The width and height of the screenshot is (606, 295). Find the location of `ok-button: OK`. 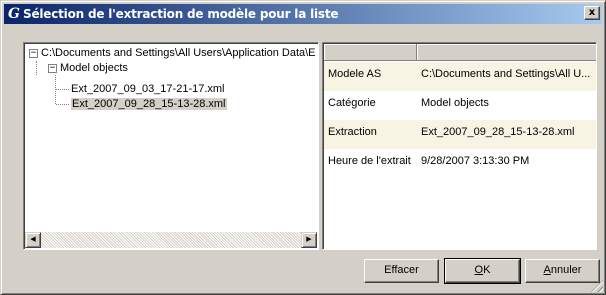

ok-button: OK is located at coordinates (482, 271).